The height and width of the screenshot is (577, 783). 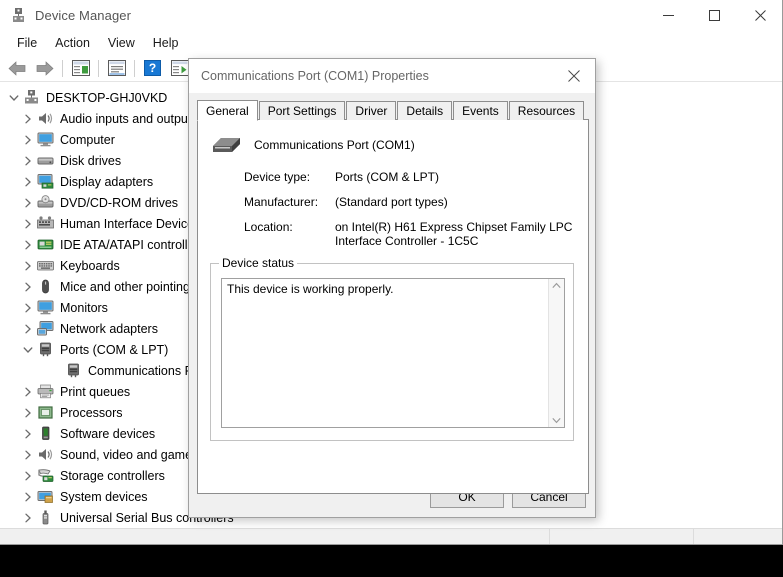 I want to click on minimize-button, so click(x=668, y=15).